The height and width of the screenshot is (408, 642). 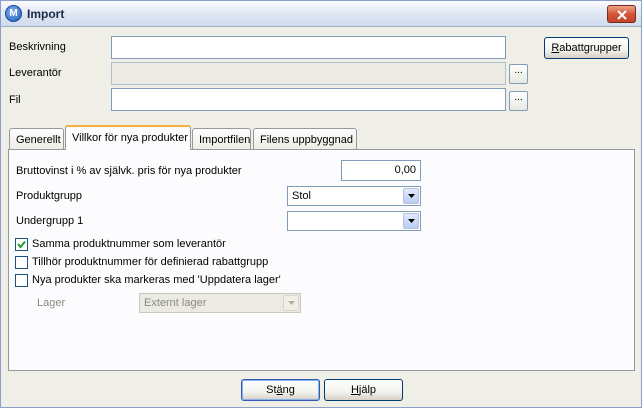 I want to click on tab-generellt: Generellt, so click(x=36, y=139).